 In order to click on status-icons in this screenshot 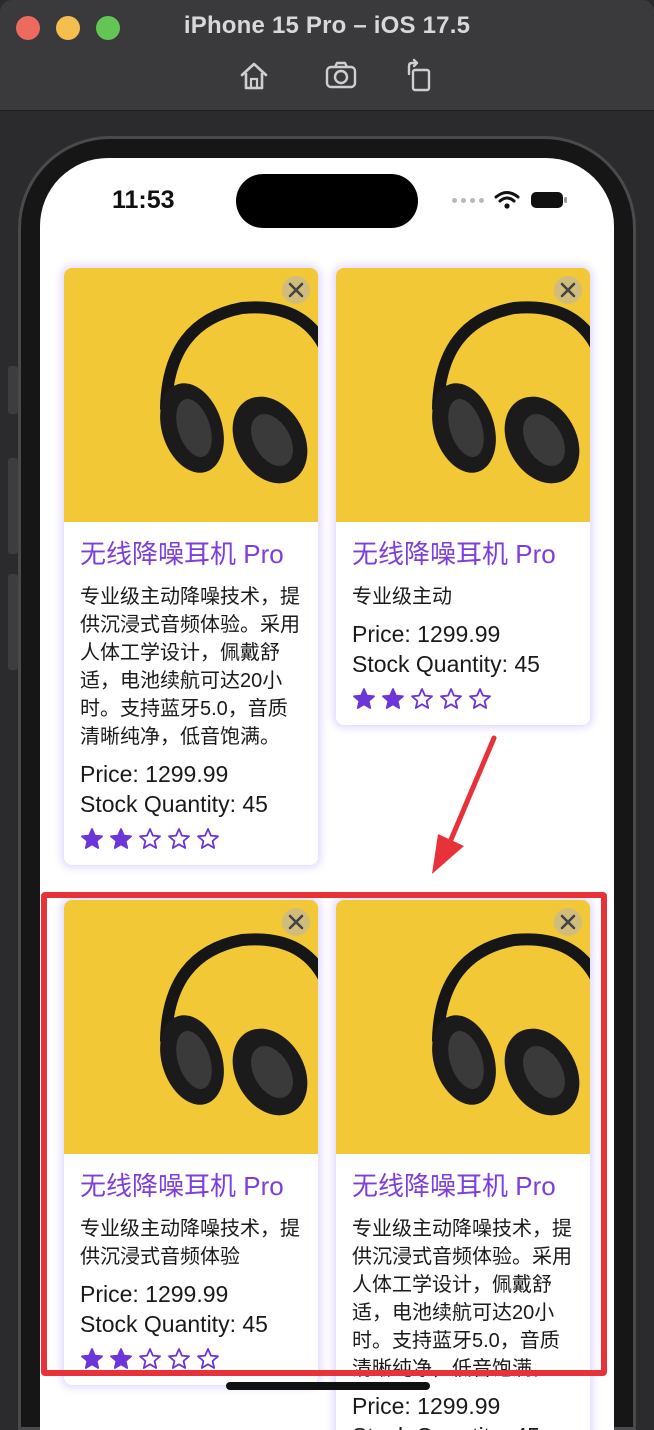, I will do `click(510, 200)`.